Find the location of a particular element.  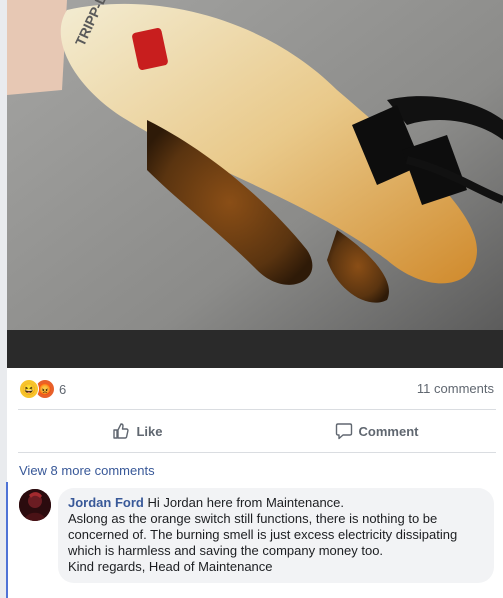

comments-count-link: 11 comments is located at coordinates (455, 388).